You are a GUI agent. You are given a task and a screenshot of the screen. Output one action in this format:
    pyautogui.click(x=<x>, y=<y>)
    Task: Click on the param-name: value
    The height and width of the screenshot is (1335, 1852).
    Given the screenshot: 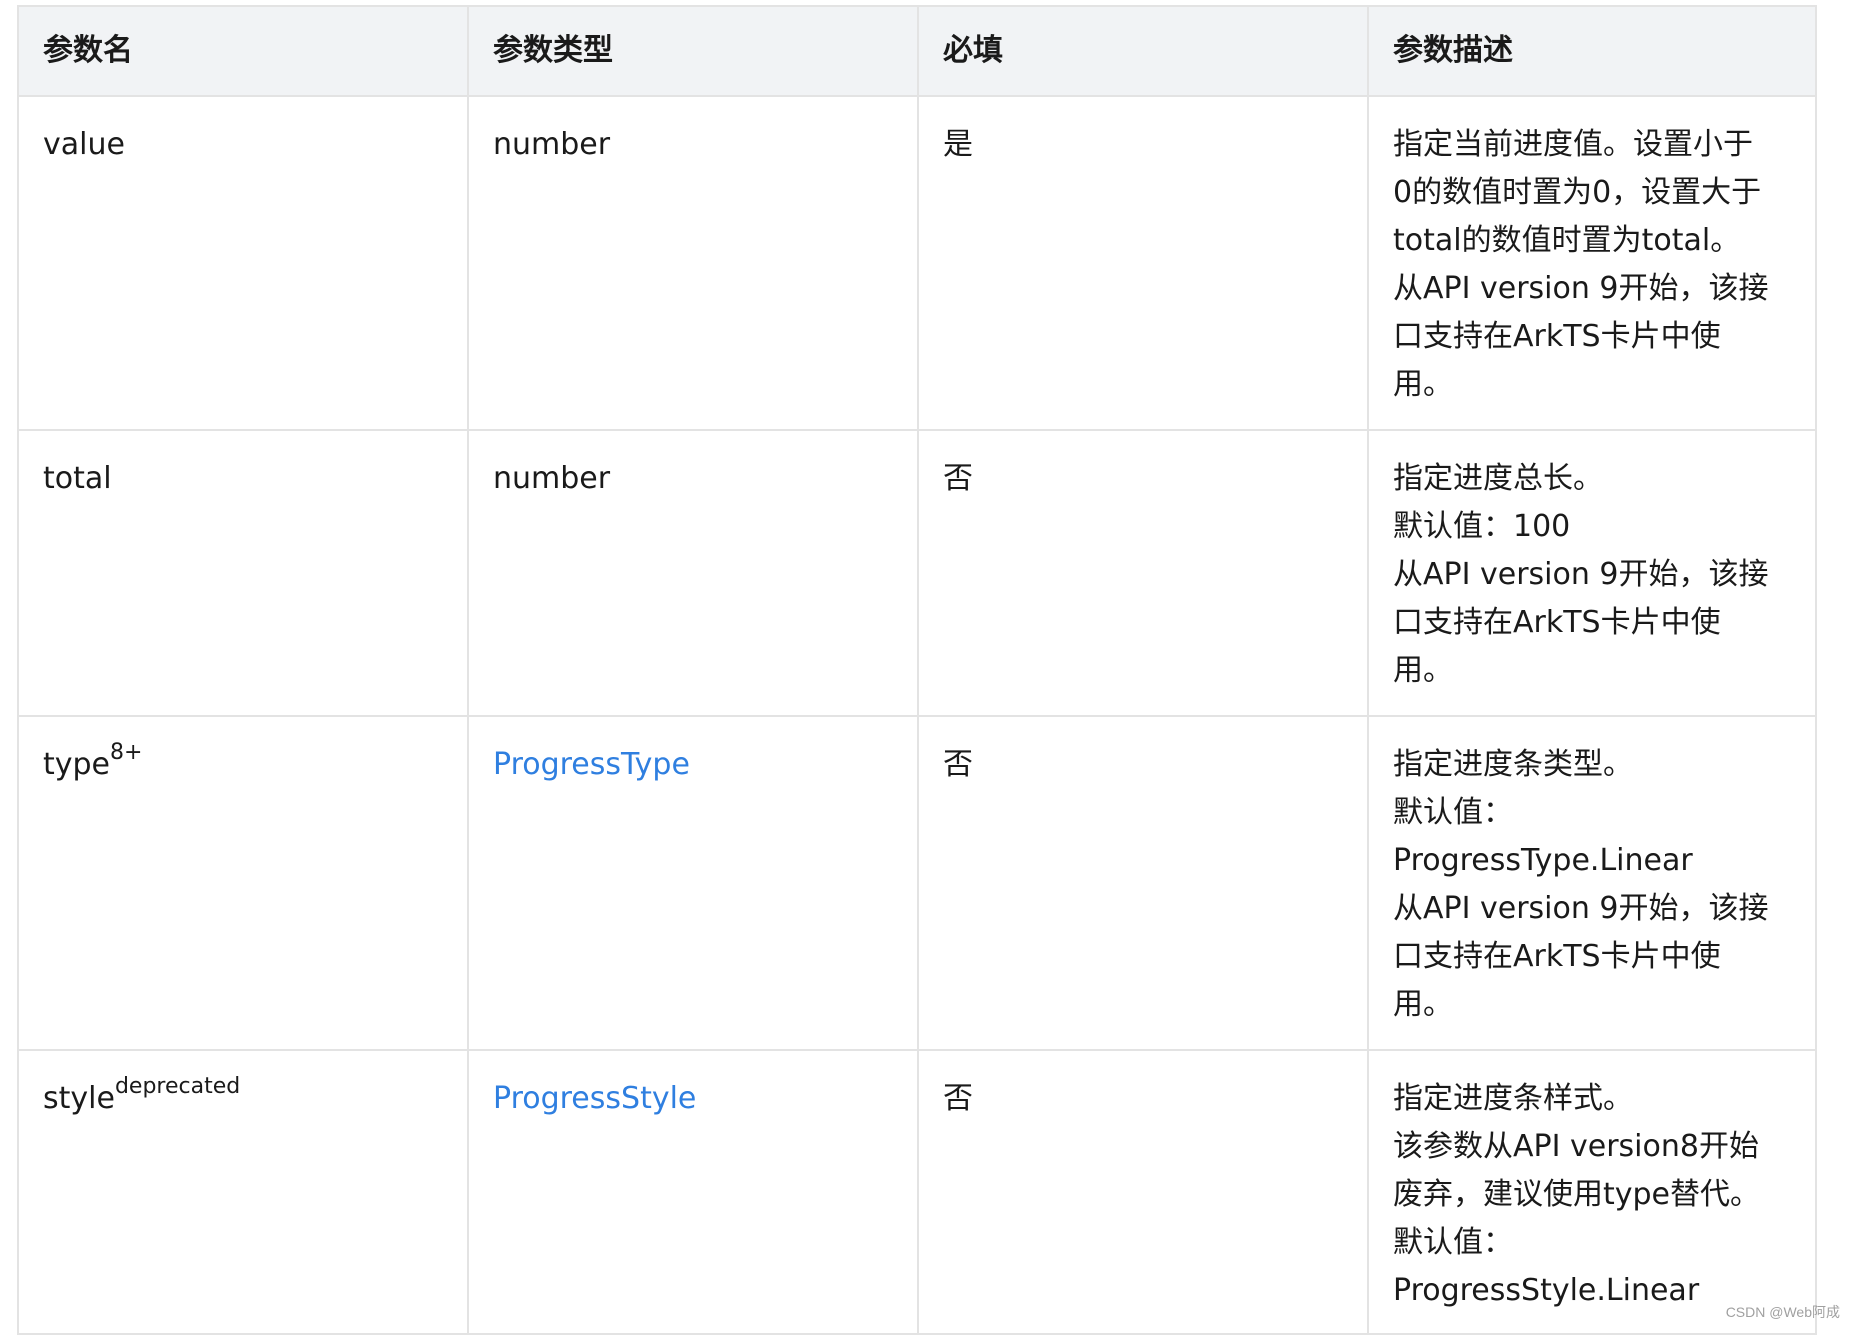 What is the action you would take?
    pyautogui.click(x=84, y=144)
    